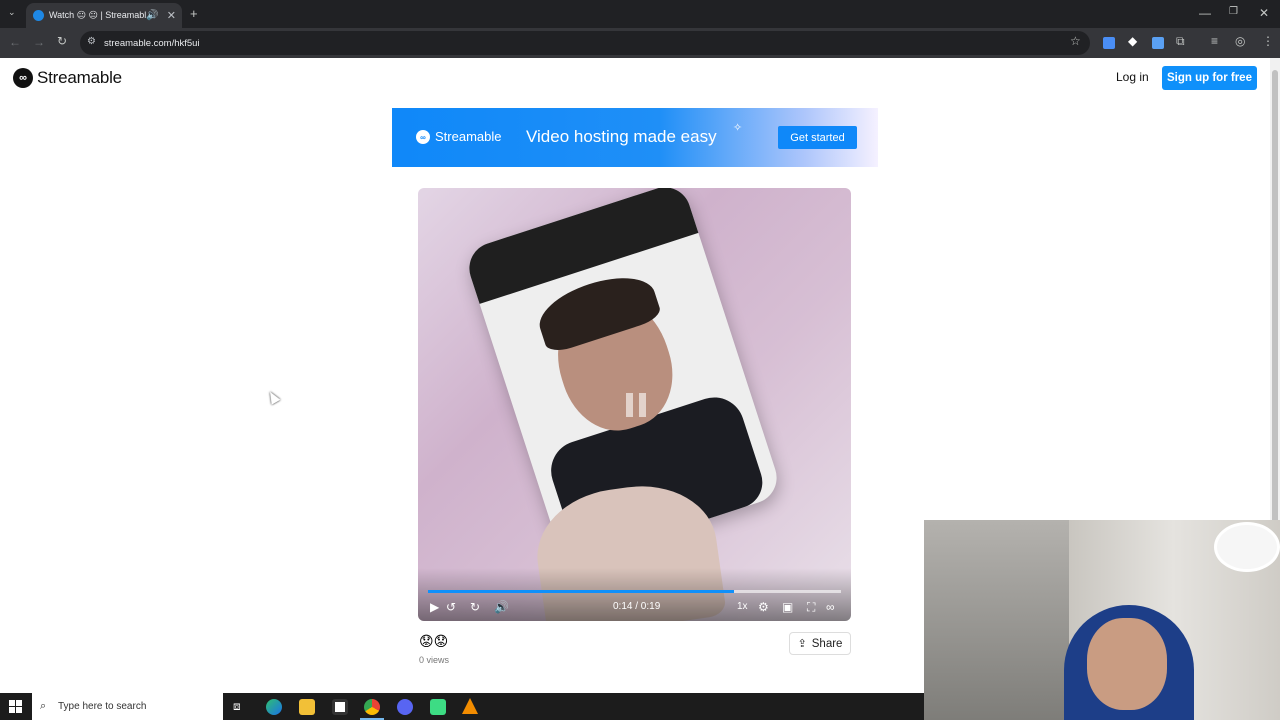 The image size is (1280, 720). I want to click on reload-icon: ↻, so click(62, 41).